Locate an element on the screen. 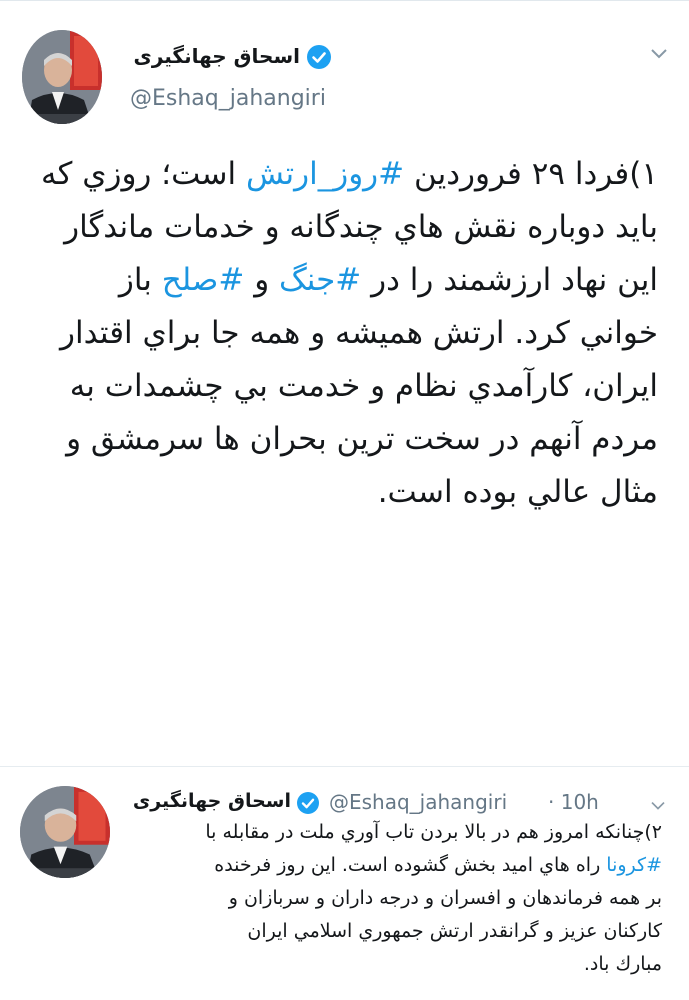  hashtag-link: #صلح is located at coordinates (203, 280).